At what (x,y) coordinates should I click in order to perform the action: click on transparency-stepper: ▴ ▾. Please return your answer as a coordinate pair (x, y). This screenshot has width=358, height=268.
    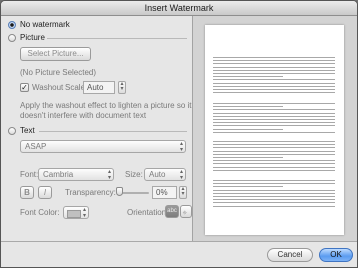
    Looking at the image, I should click on (183, 192).